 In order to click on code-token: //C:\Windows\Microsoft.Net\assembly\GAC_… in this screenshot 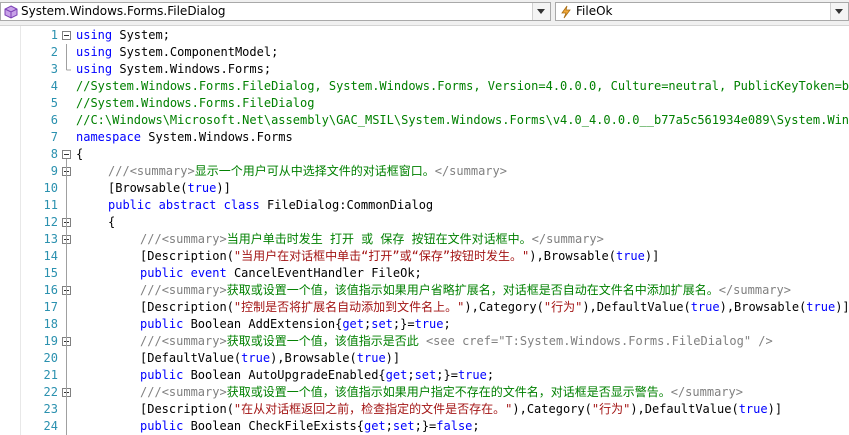, I will do `click(462, 120)`.